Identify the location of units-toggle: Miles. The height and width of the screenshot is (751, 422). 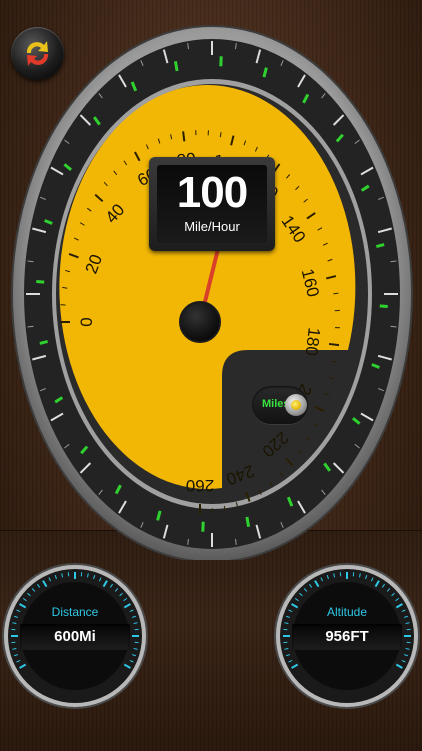
(280, 405).